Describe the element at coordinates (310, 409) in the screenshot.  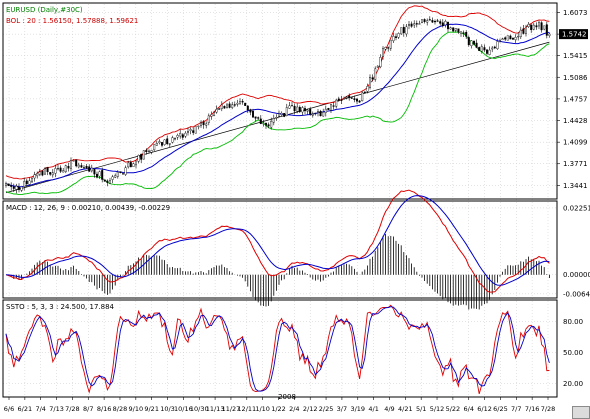
I see `date-tick-label: 2/12` at that location.